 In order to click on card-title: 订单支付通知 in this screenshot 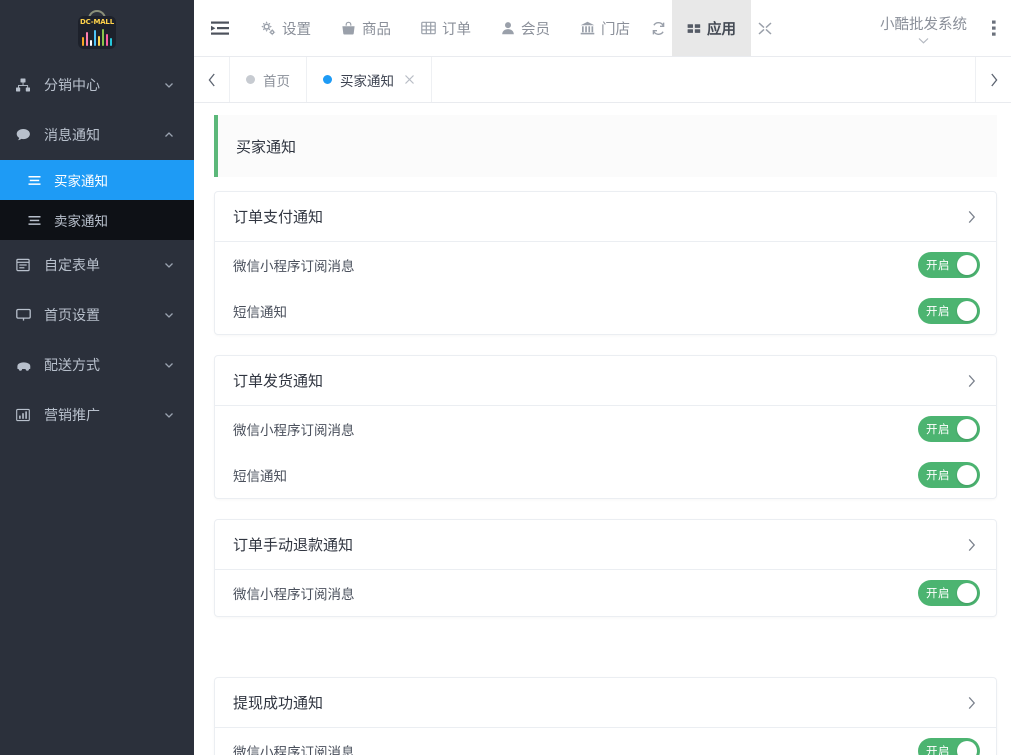, I will do `click(278, 217)`.